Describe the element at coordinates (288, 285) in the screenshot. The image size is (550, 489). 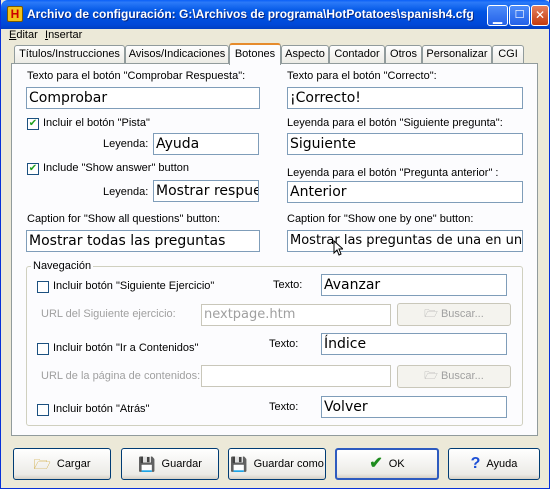
I see `next-exercise-text-label: Texto:` at that location.